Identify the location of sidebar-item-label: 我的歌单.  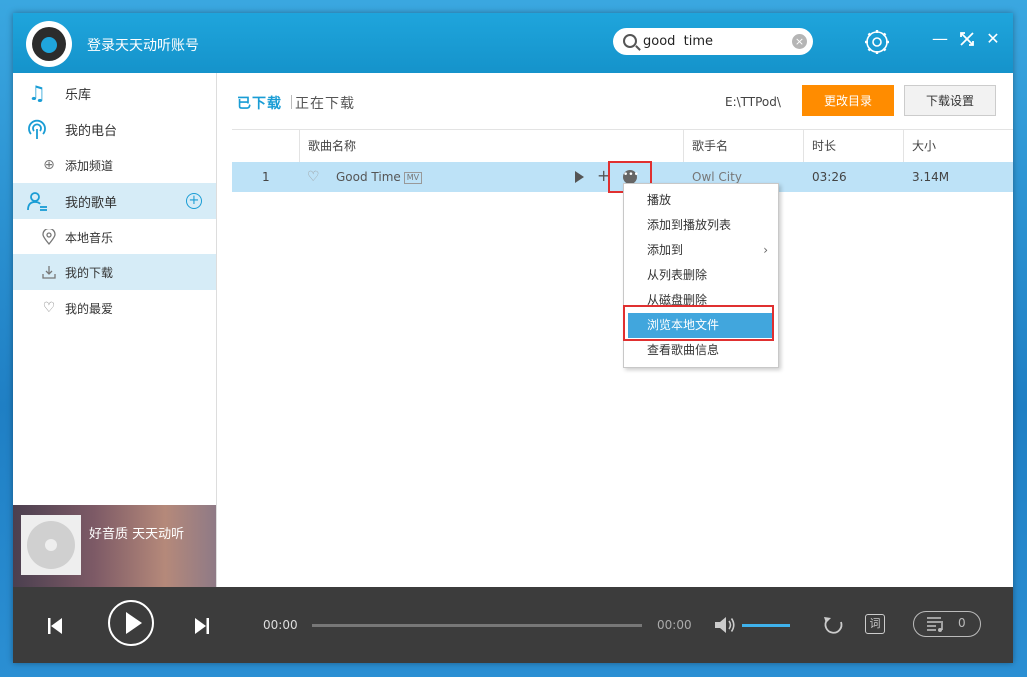
(91, 203).